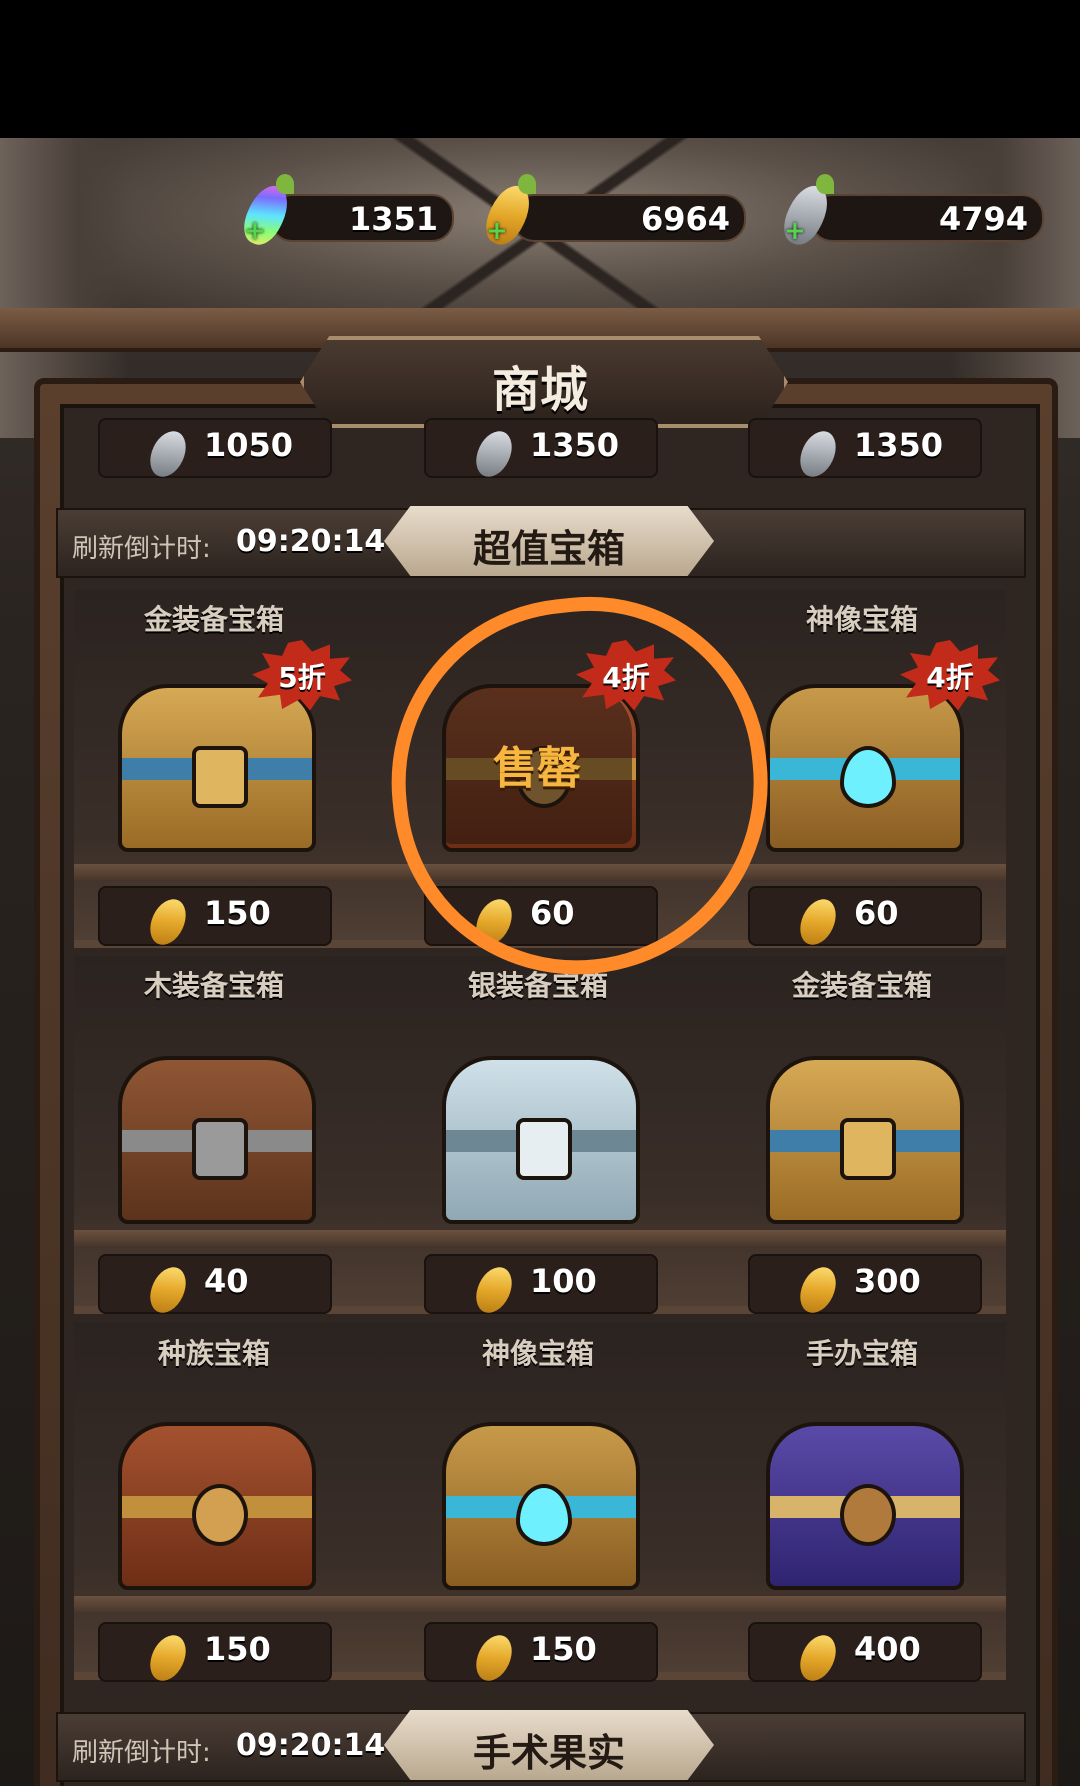  I want to click on currency-silver-carrot: 4794 +, so click(913, 212).